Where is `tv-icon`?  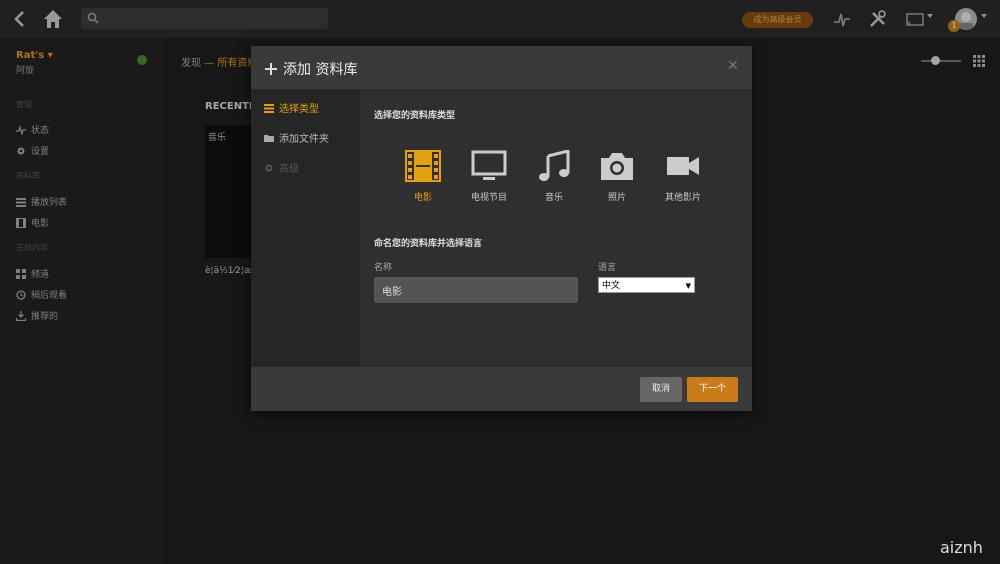
tv-icon is located at coordinates (489, 165).